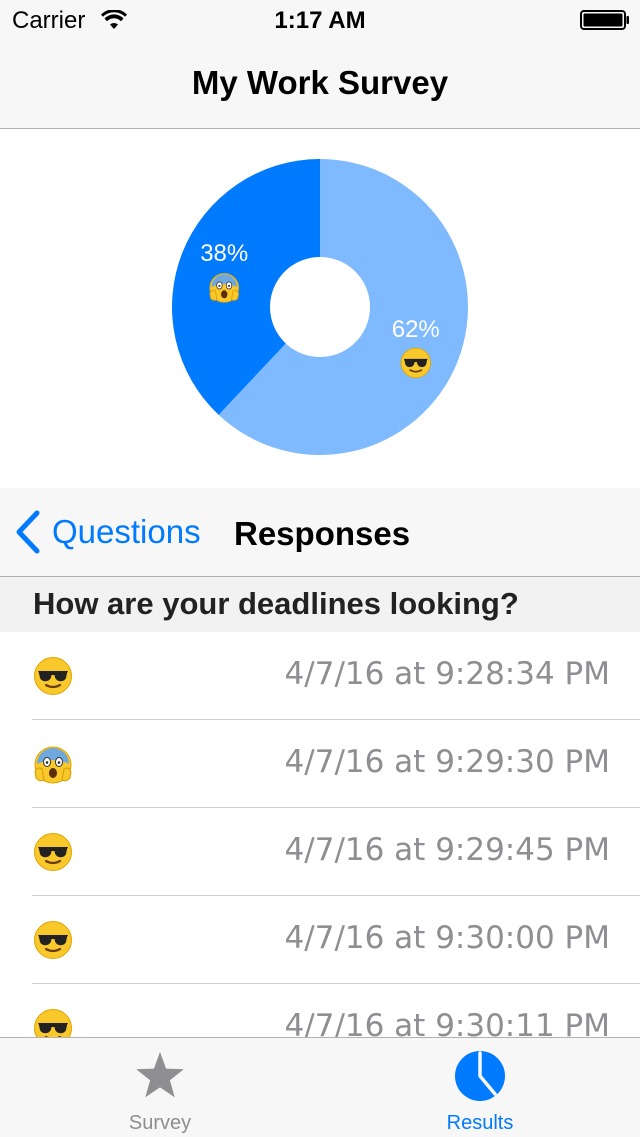 The height and width of the screenshot is (1137, 640). I want to click on tab-survey: Survey, so click(160, 1087).